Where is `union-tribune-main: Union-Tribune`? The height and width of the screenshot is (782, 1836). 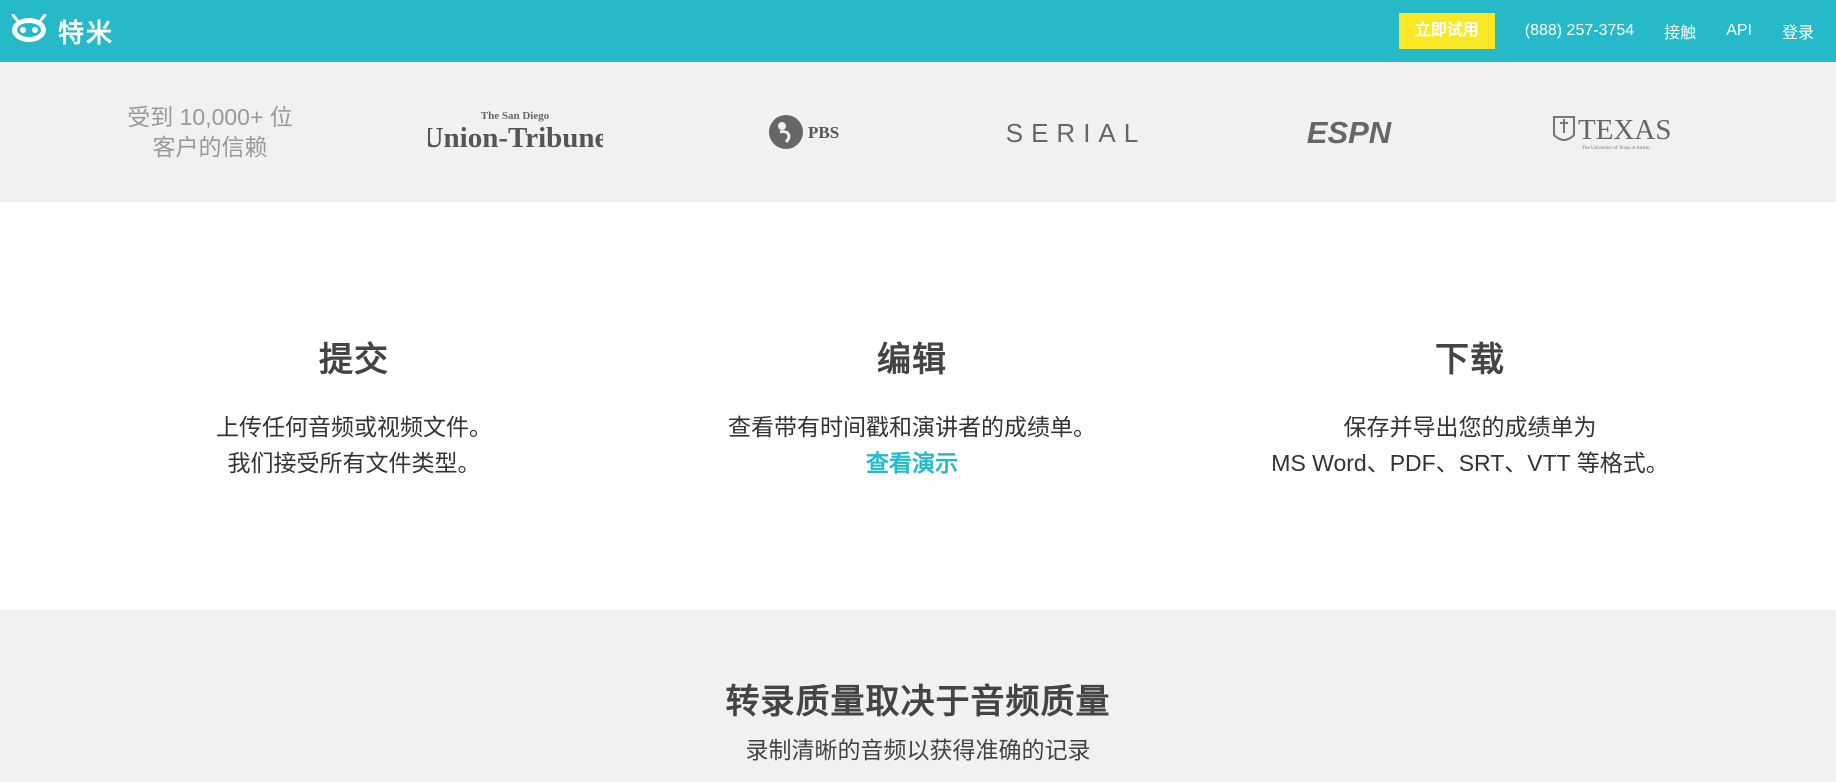
union-tribune-main: Union-Tribune is located at coordinates (515, 138).